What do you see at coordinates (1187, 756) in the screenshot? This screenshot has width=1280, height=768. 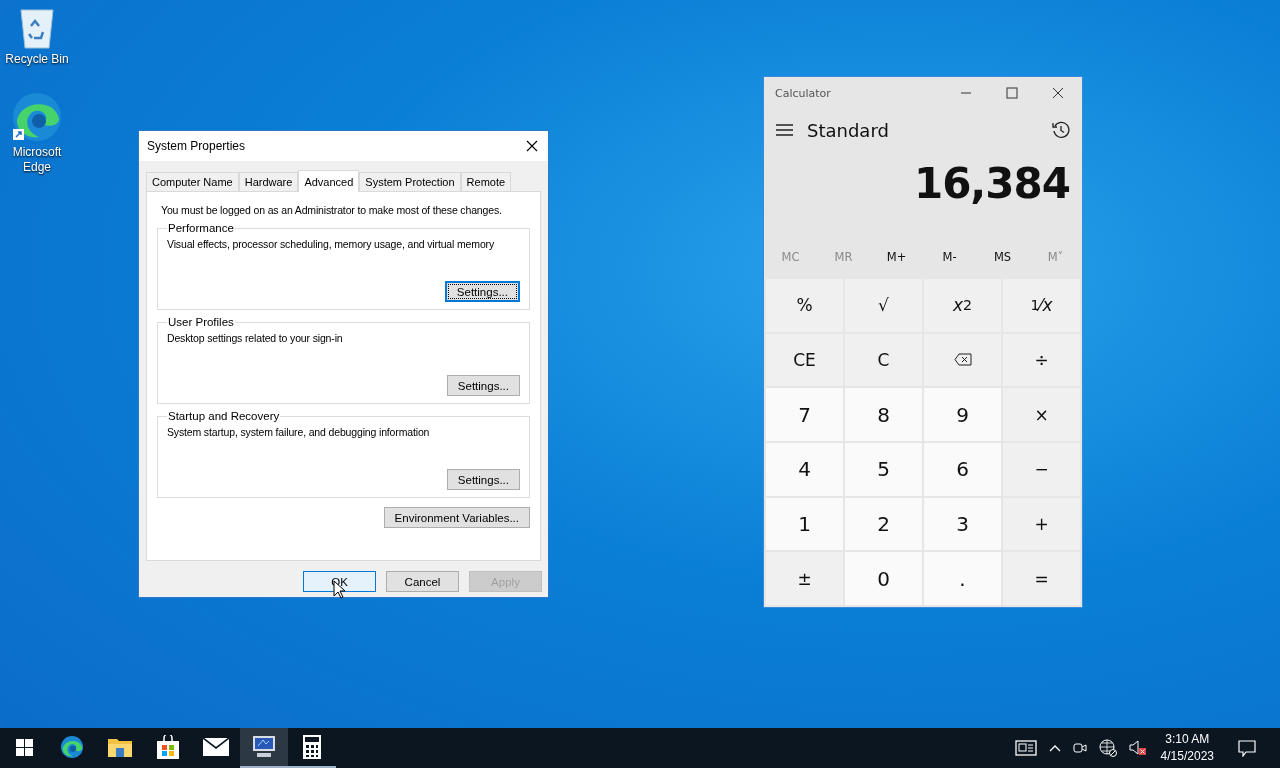 I see `clock-date: 4/15/2023` at bounding box center [1187, 756].